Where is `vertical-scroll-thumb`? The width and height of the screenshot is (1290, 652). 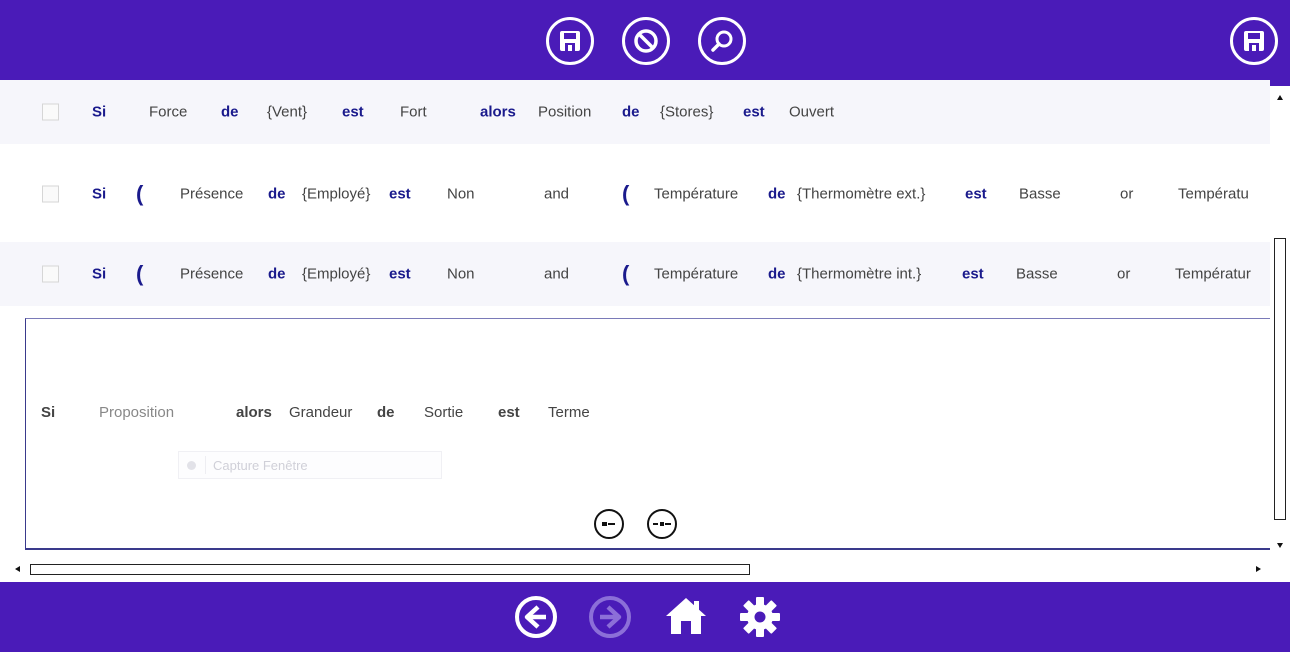 vertical-scroll-thumb is located at coordinates (1280, 379).